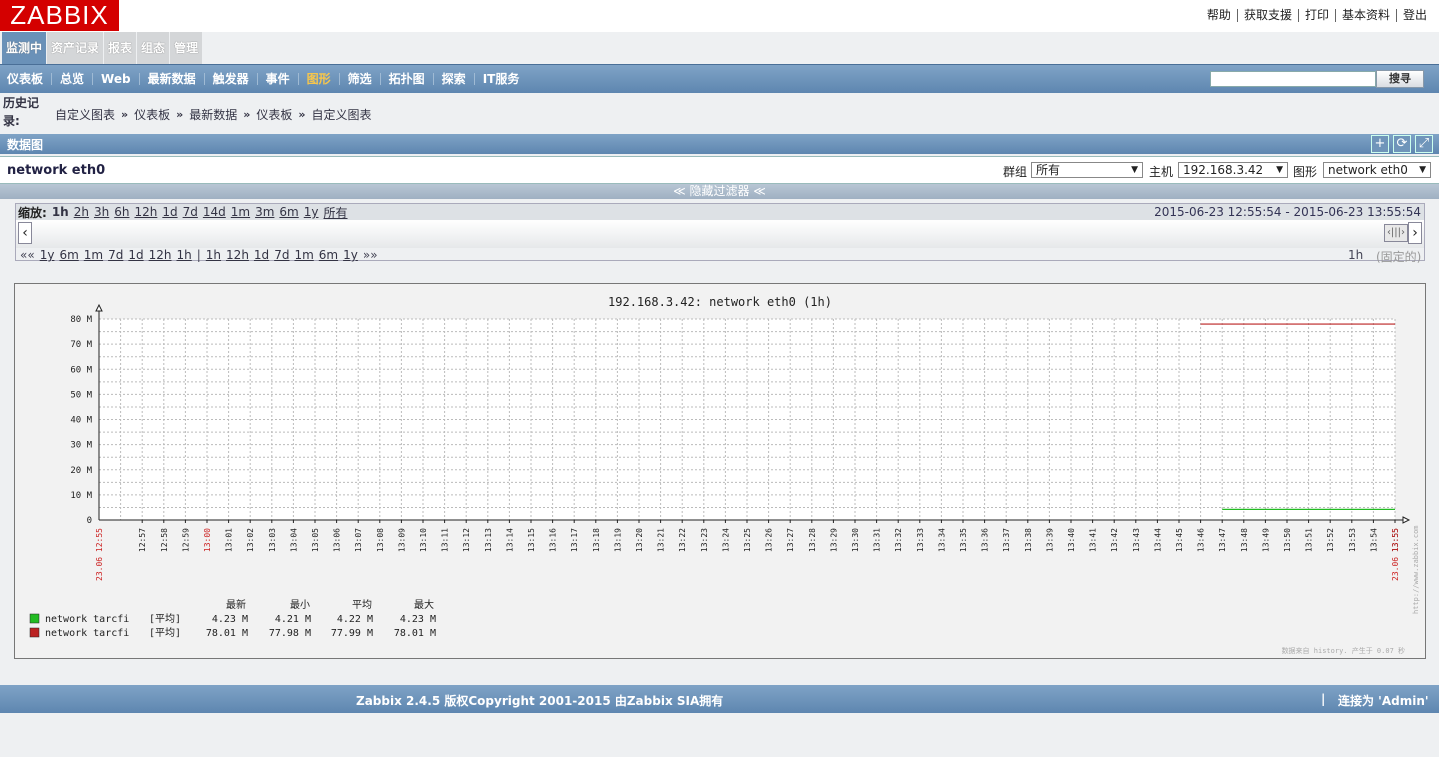 Image resolution: width=1439 pixels, height=757 pixels. I want to click on fwd-1m: 1m, so click(303, 255).